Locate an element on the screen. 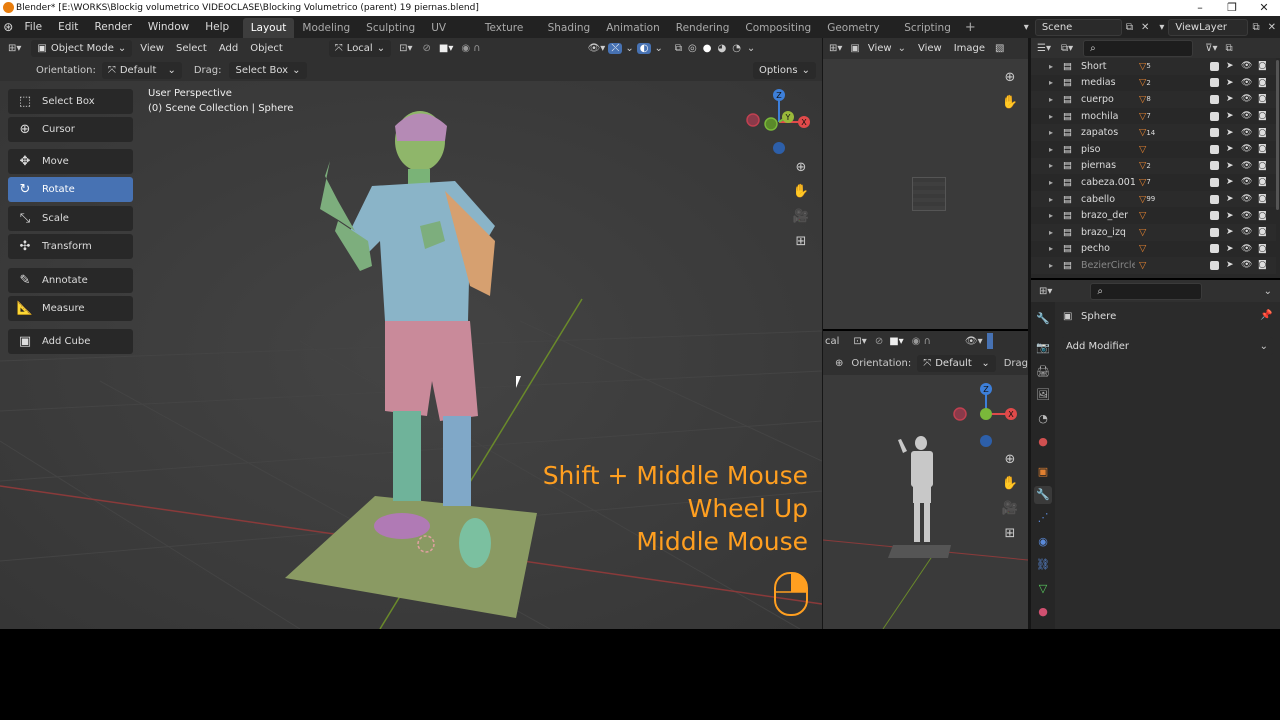 The width and height of the screenshot is (1280, 720). data-tab-icon: ▽ is located at coordinates (1043, 589).